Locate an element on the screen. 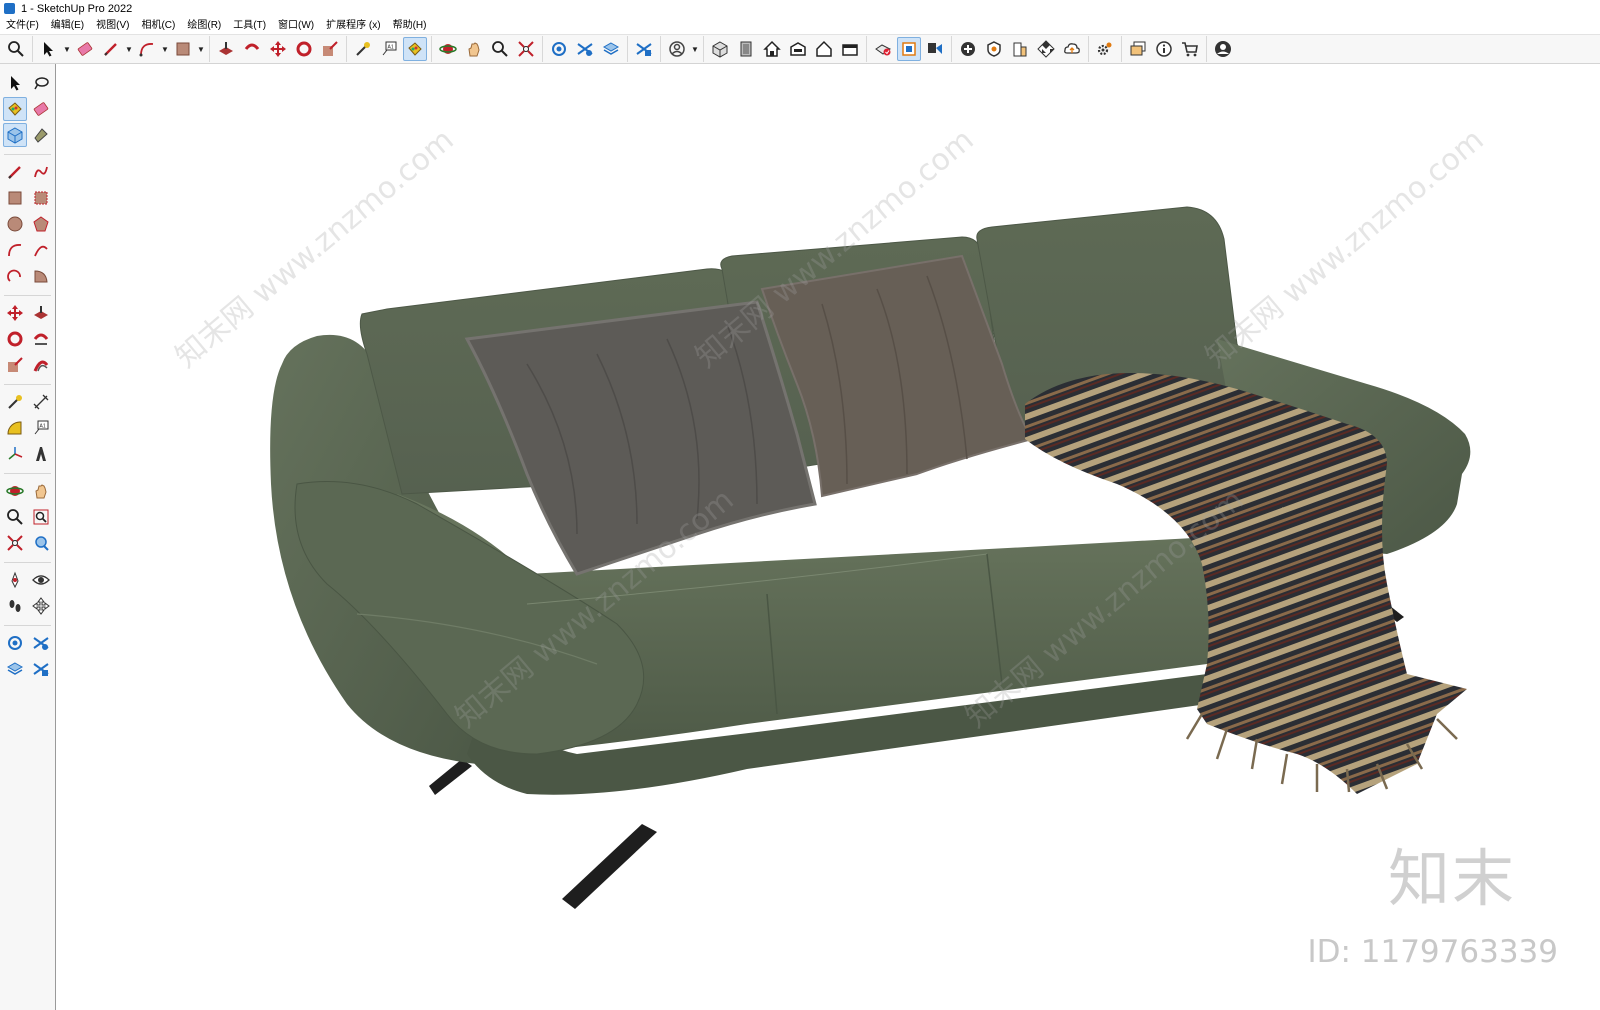 This screenshot has width=1600, height=1010. line-dropdown-chevron-icon: ▼ is located at coordinates (129, 49).